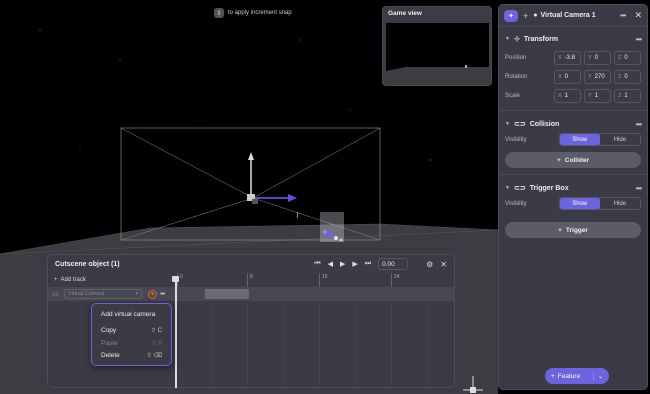 This screenshot has width=650, height=394. I want to click on trigger-box-more-icon: •••, so click(639, 188).